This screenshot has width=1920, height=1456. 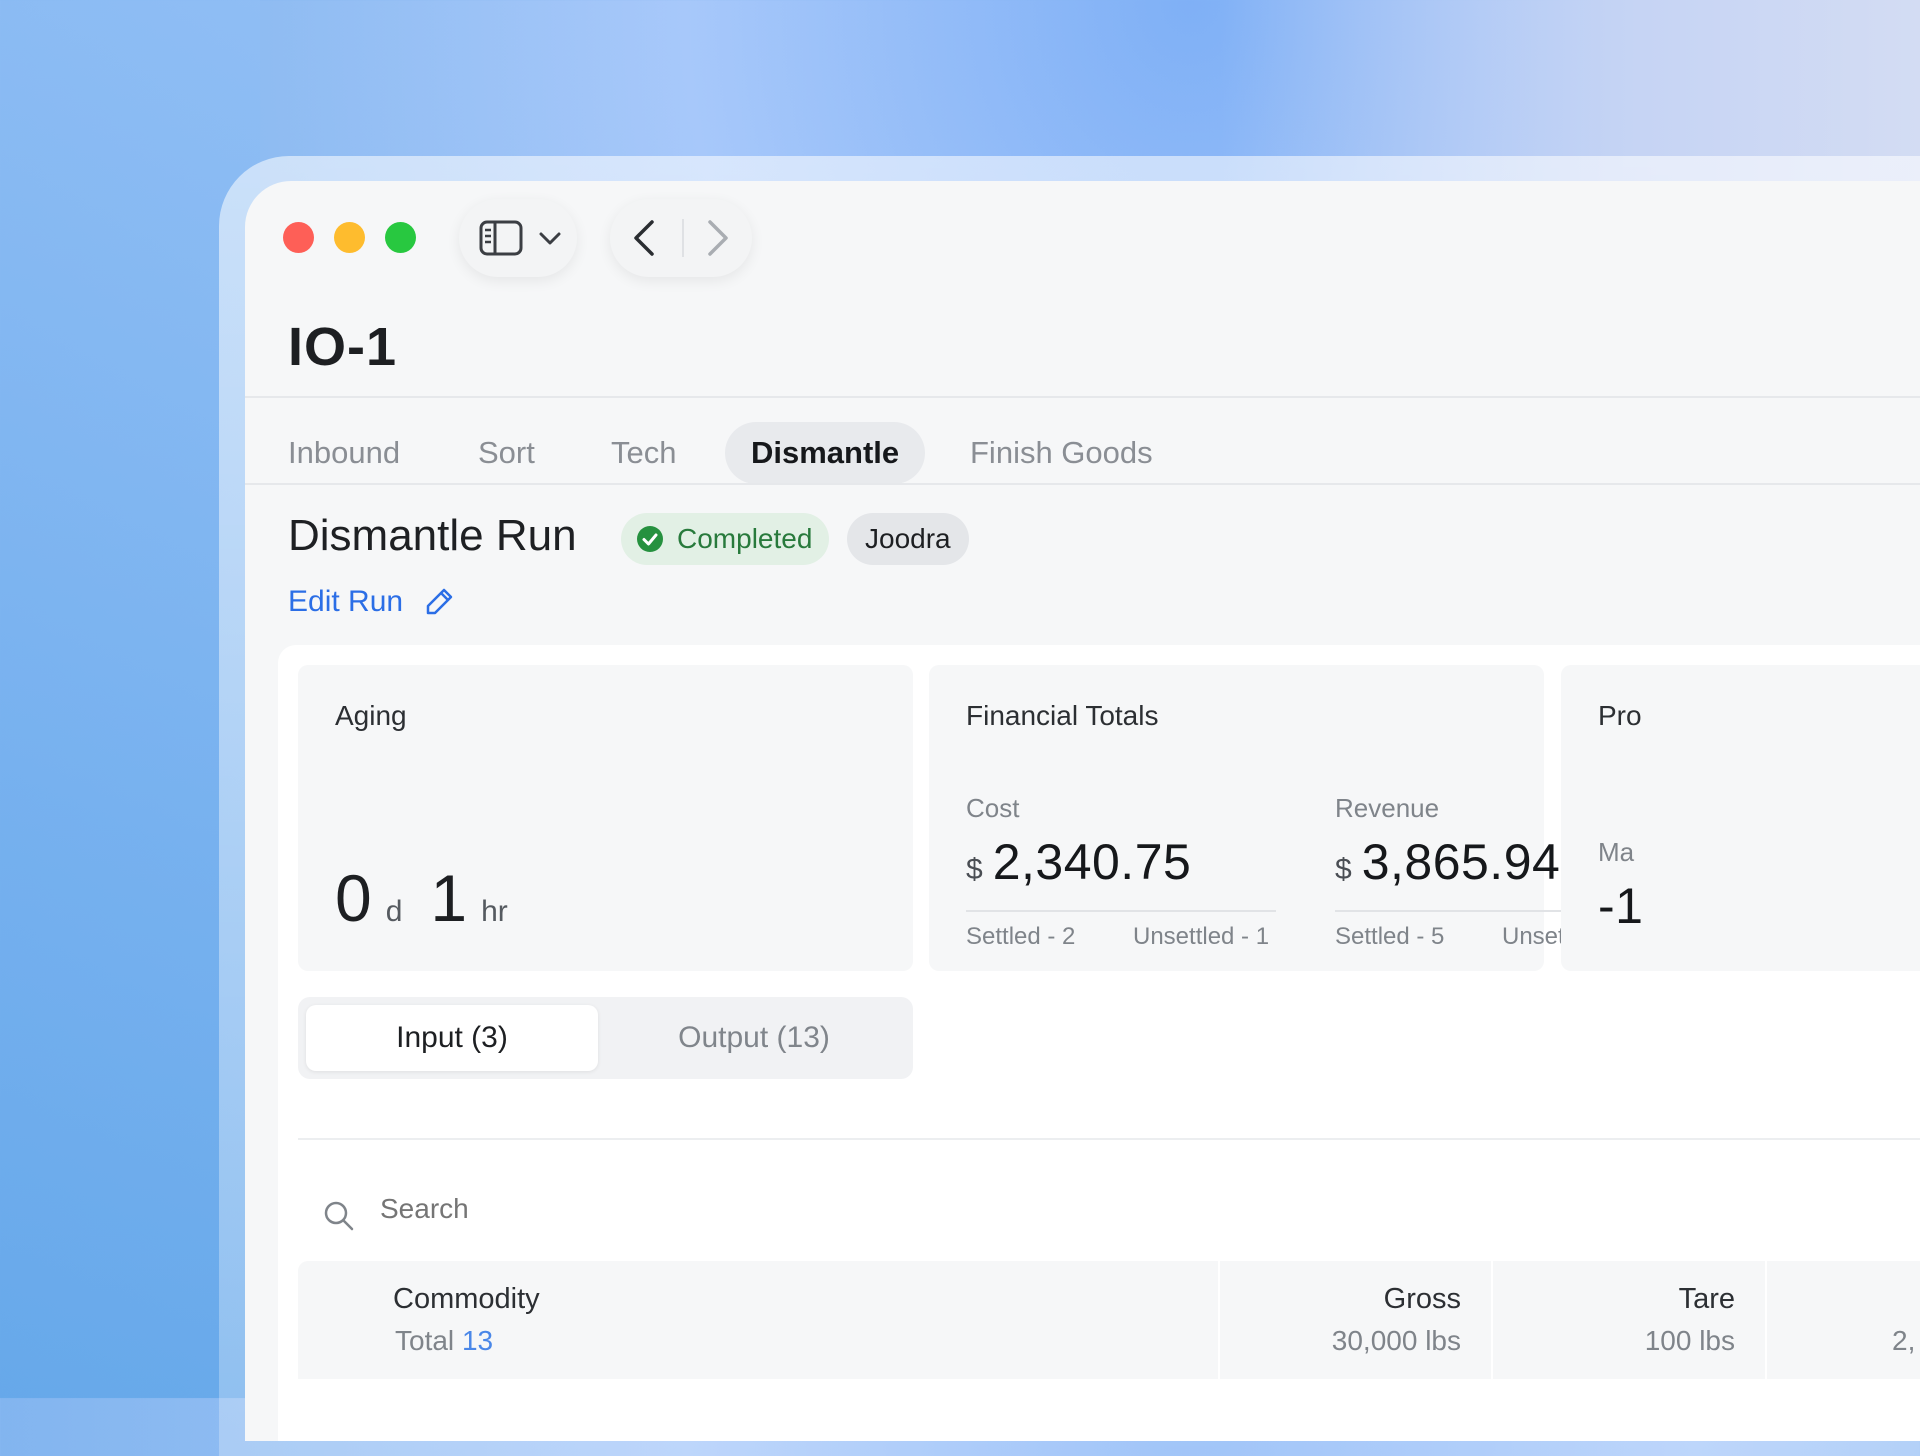 What do you see at coordinates (754, 1038) in the screenshot?
I see `output-segment: Output (13)` at bounding box center [754, 1038].